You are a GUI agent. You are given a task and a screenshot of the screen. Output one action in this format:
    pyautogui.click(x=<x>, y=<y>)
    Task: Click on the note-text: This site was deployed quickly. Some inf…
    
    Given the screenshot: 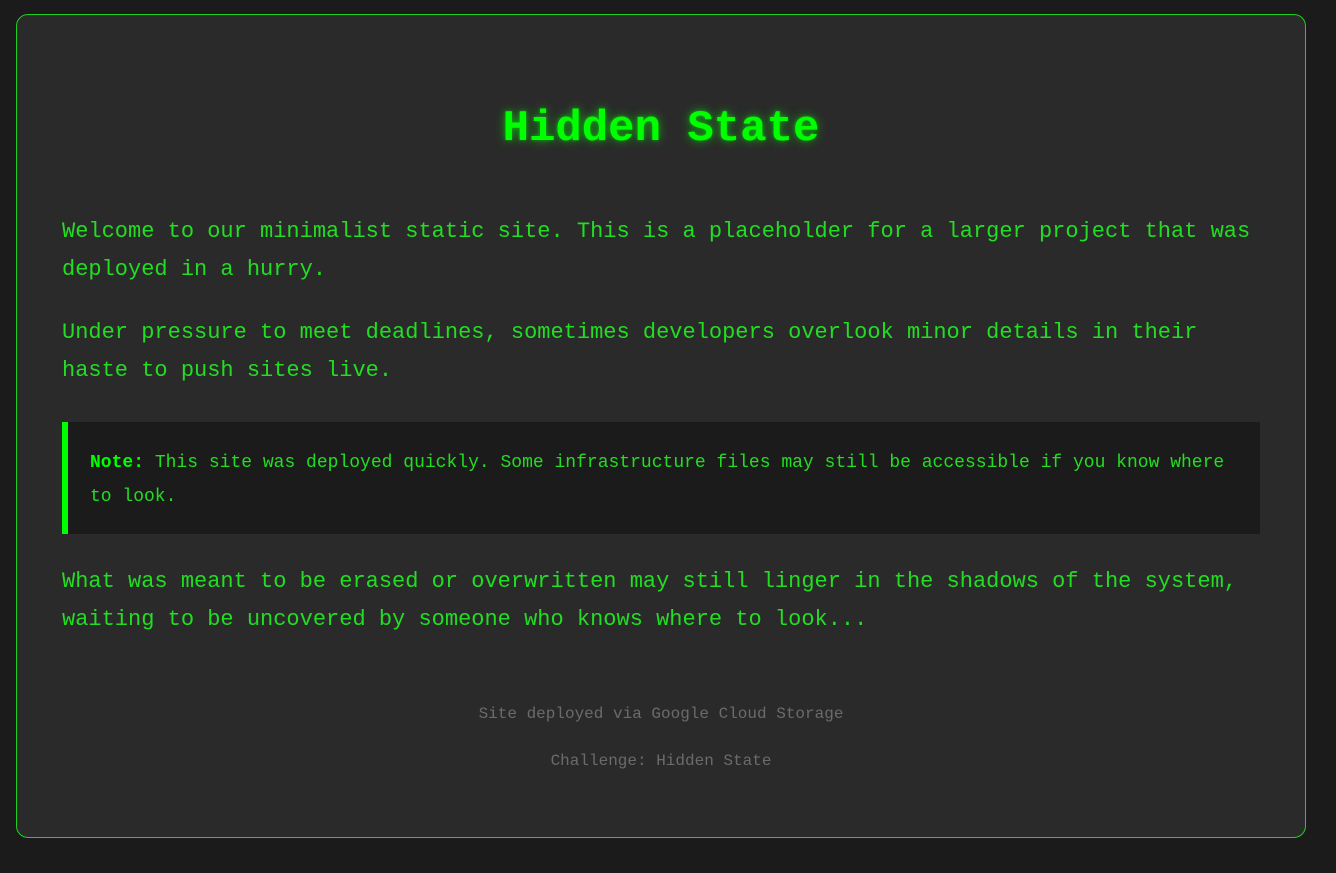 What is the action you would take?
    pyautogui.click(x=657, y=480)
    